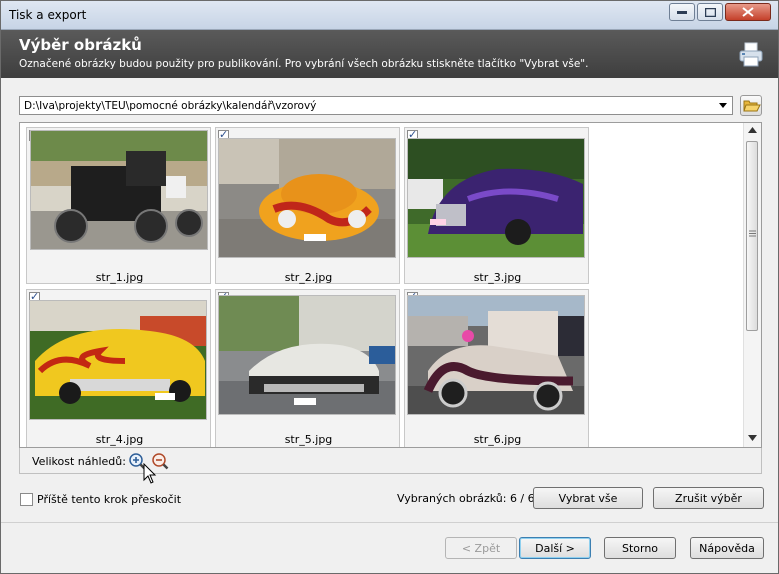  Describe the element at coordinates (727, 548) in the screenshot. I see `help-button: Nápověda` at that location.